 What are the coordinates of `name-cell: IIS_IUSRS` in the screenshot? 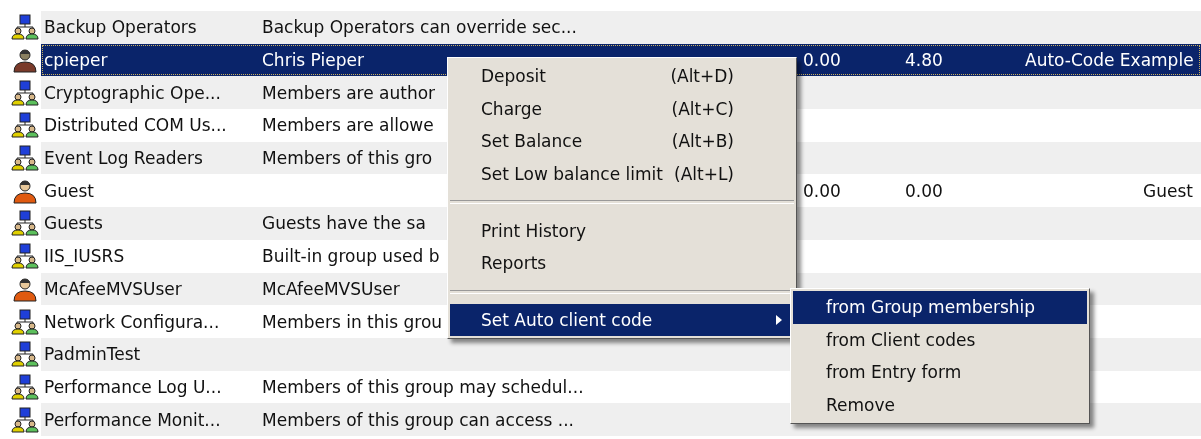 It's located at (84, 256).